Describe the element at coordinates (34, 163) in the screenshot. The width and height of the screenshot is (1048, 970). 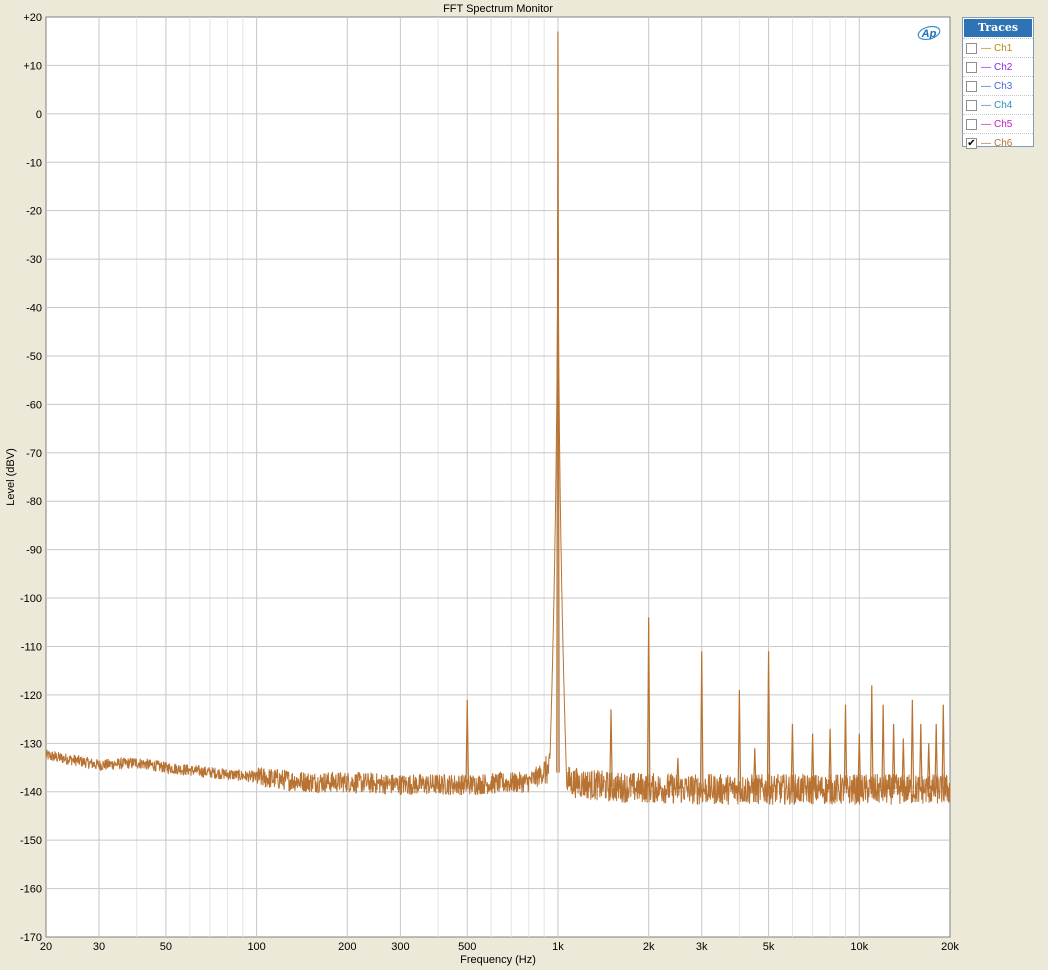
I see `y-tick-label: -10` at that location.